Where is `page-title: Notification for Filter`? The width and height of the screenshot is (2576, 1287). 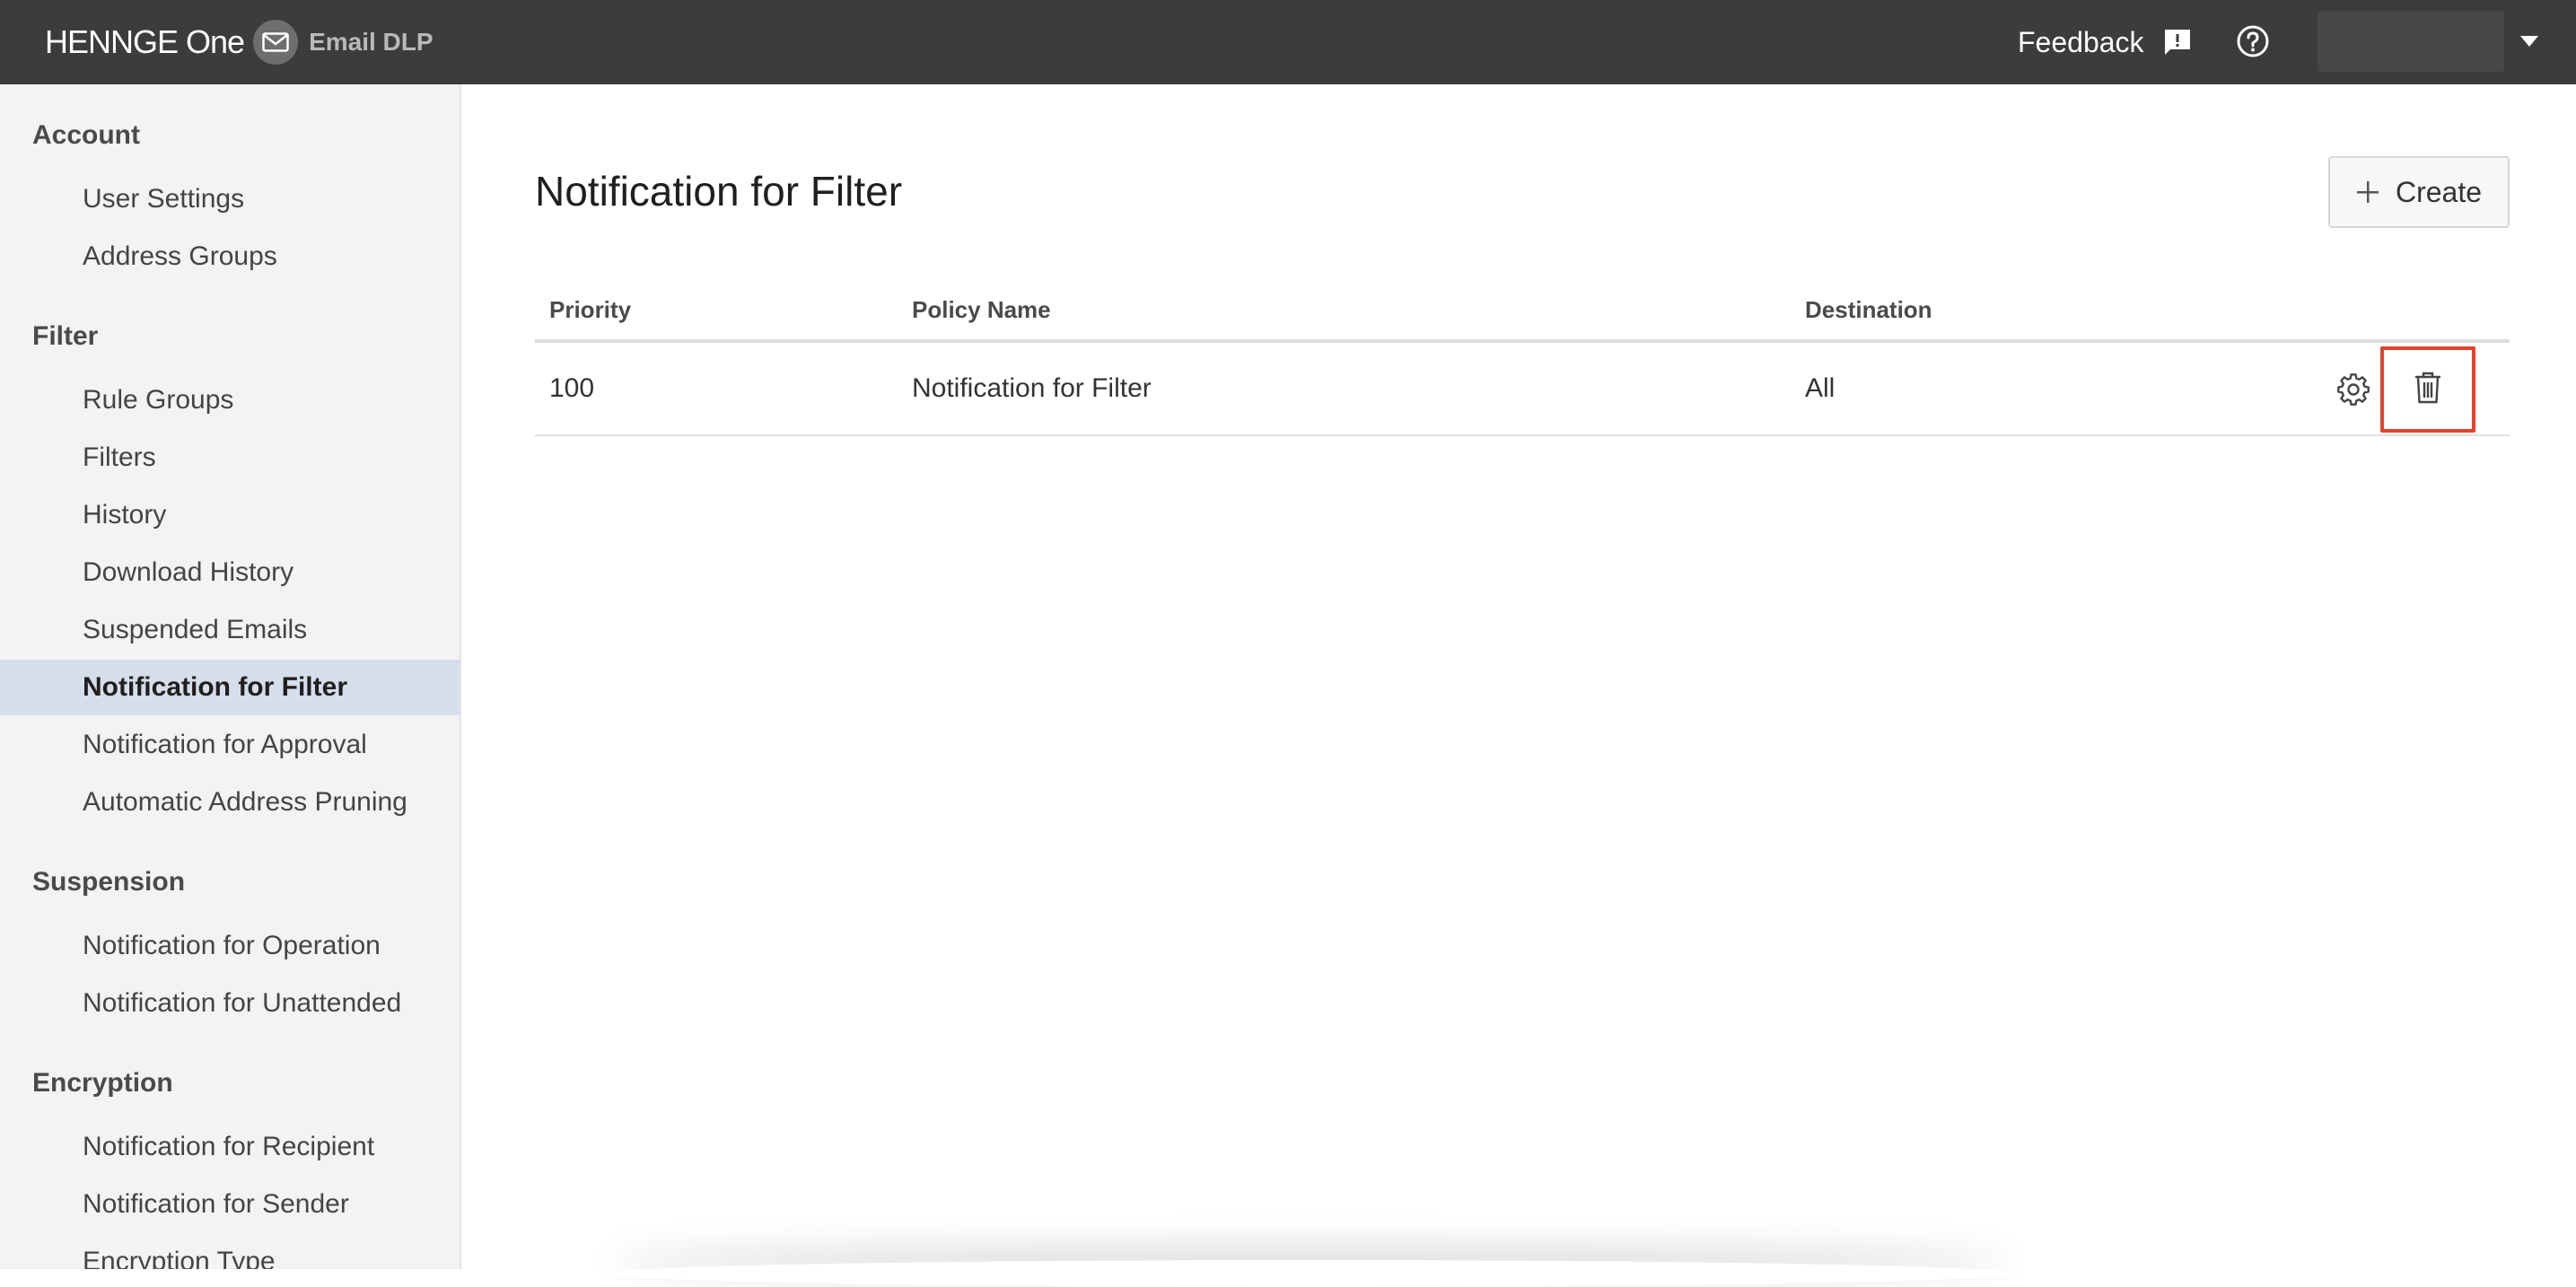
page-title: Notification for Filter is located at coordinates (719, 191).